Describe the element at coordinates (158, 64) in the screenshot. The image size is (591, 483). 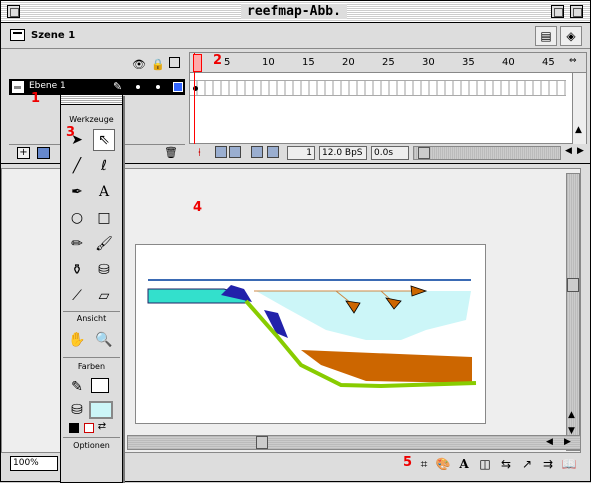
I see `lock-icon: 🔒` at that location.